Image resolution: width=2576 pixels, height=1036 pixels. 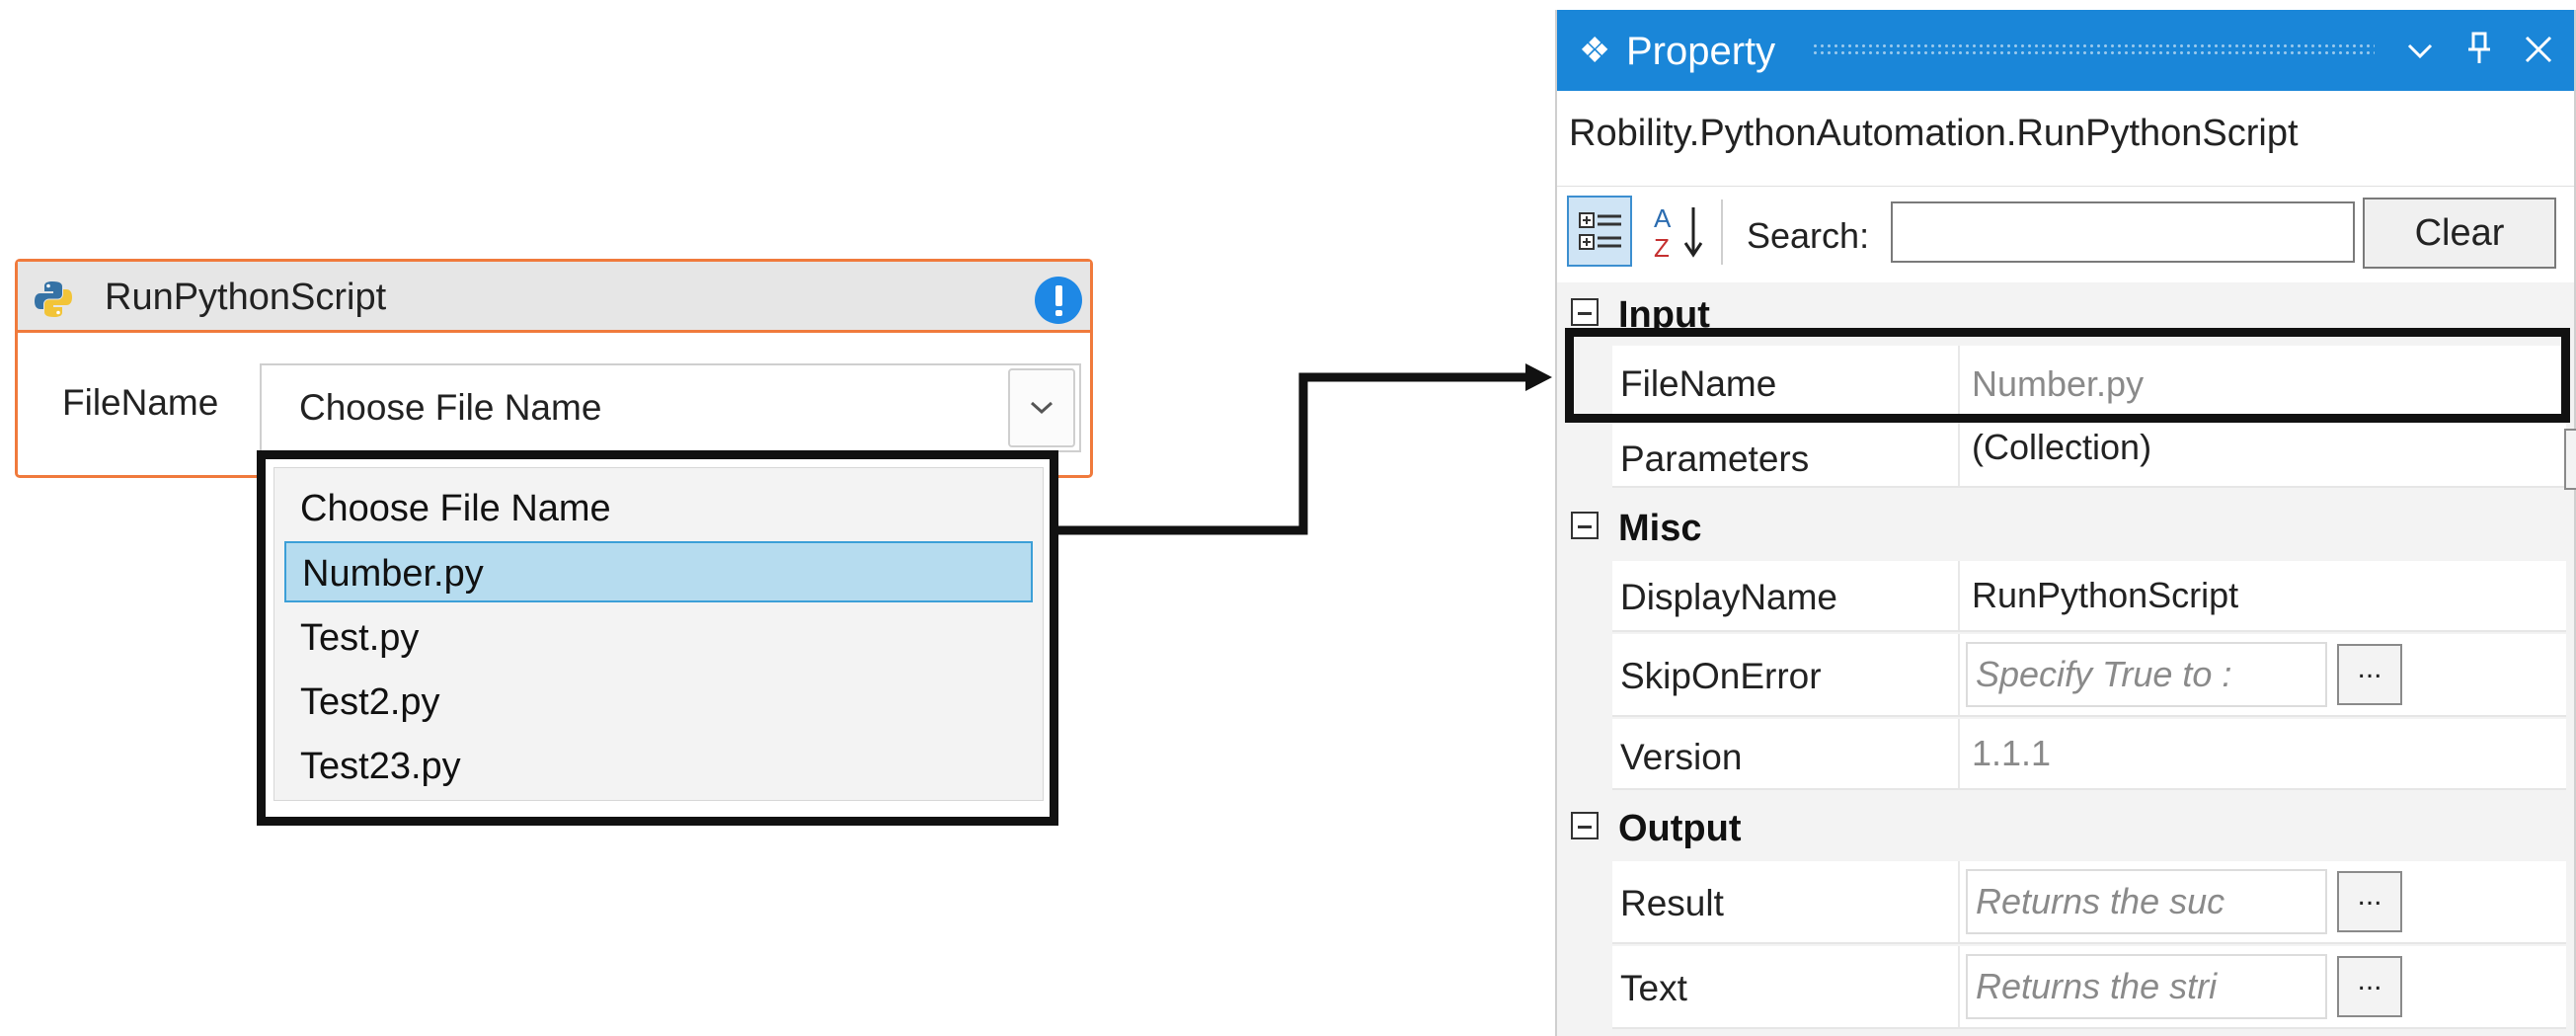 I want to click on result-input: Returns the suc, so click(x=2146, y=901).